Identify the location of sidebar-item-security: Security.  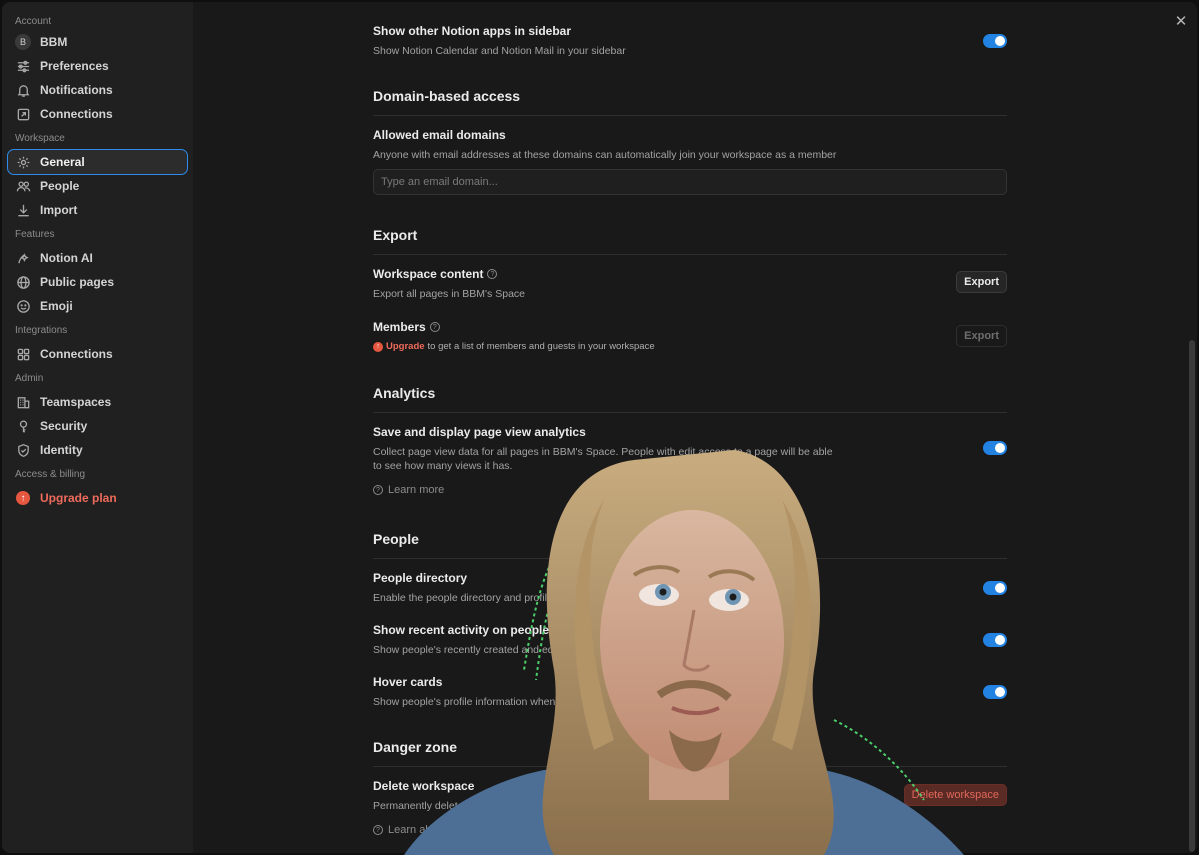
(97, 426).